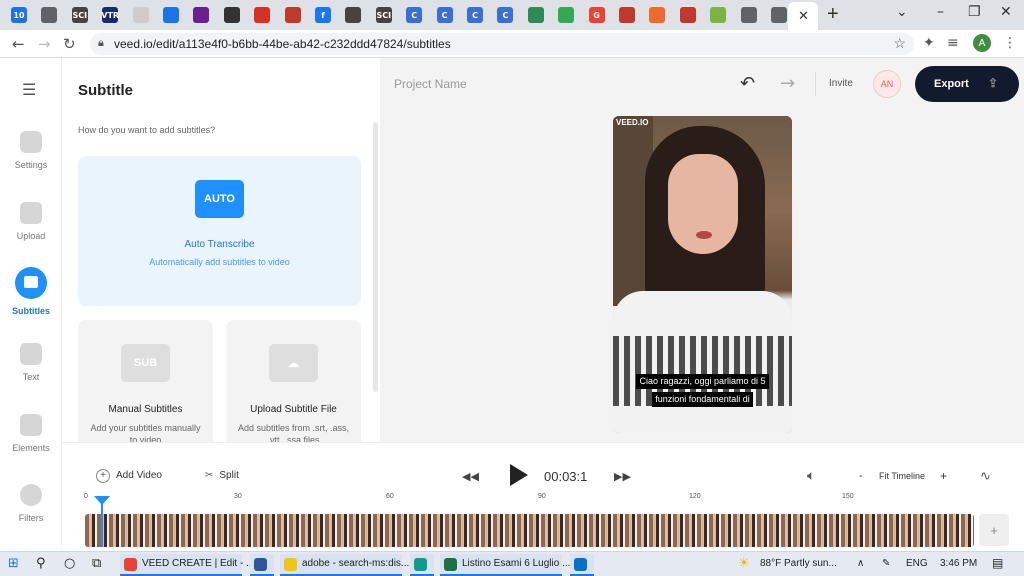  What do you see at coordinates (811, 476) in the screenshot?
I see `volume-icon: 🔈︎` at bounding box center [811, 476].